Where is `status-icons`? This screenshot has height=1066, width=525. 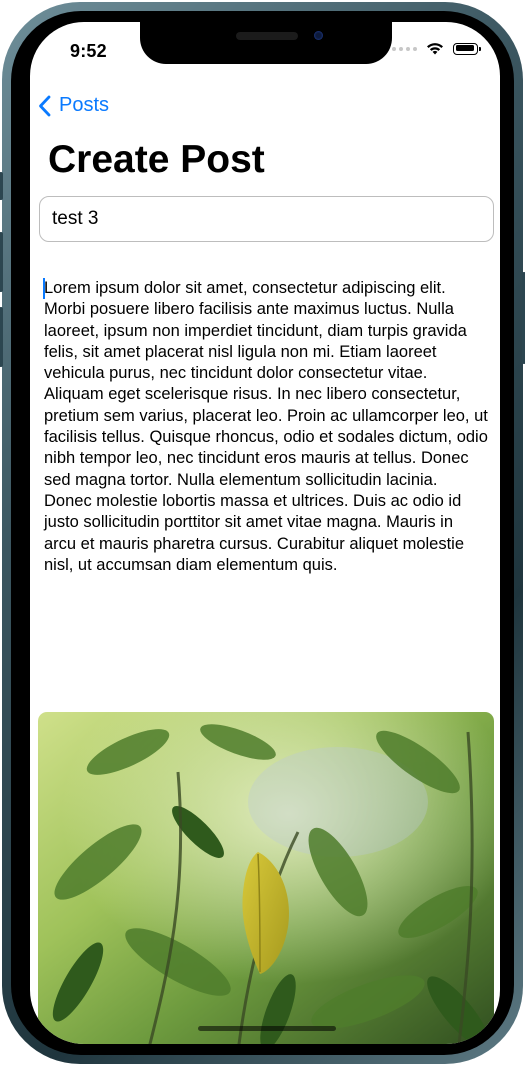 status-icons is located at coordinates (436, 48).